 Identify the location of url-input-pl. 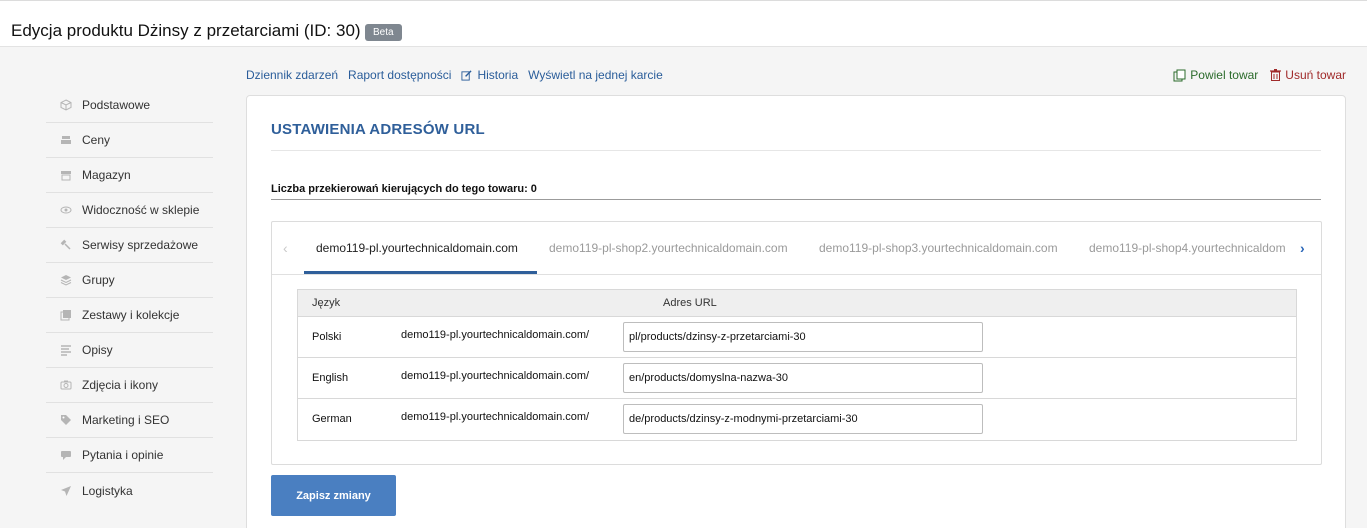
(803, 337).